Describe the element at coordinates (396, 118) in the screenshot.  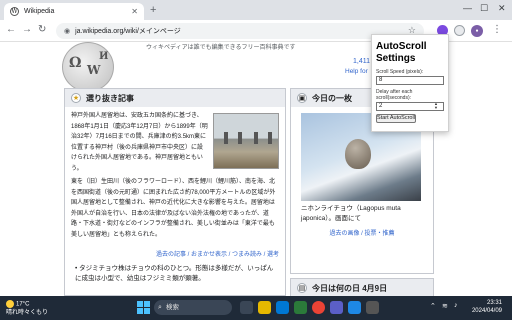
I see `start-autoscroll-button: Start AutoScroll` at that location.